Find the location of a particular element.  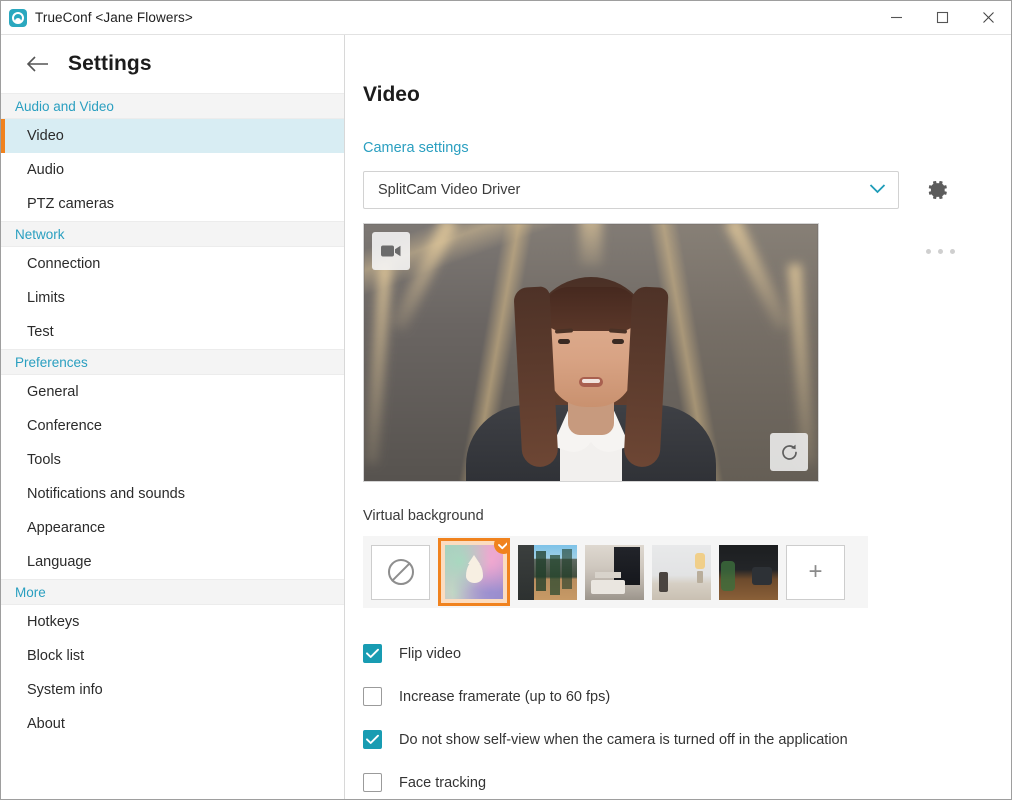

preview-person is located at coordinates (591, 376).